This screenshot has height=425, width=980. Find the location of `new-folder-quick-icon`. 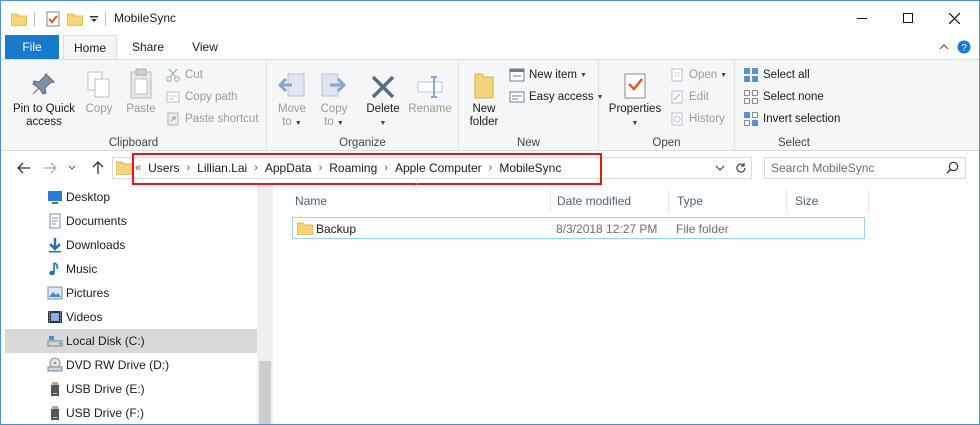

new-folder-quick-icon is located at coordinates (75, 19).